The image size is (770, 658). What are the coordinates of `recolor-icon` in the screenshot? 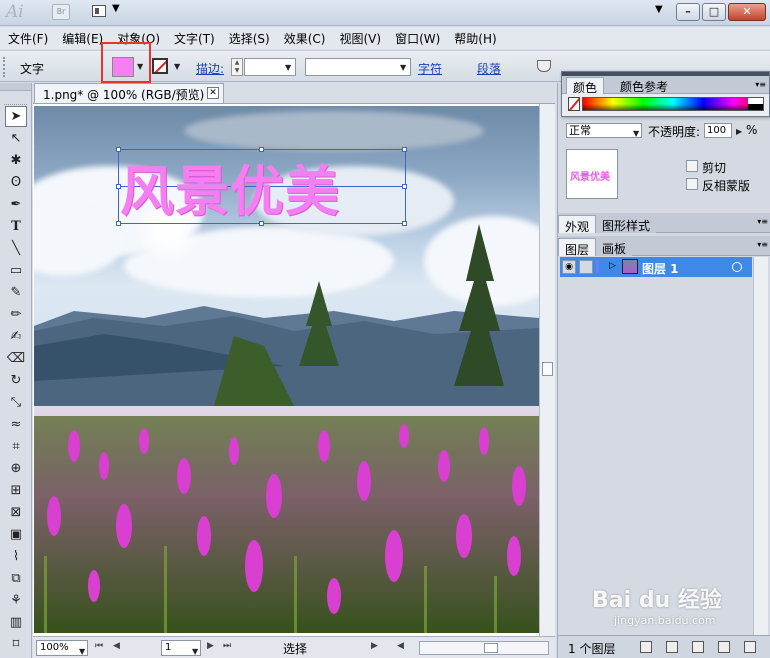 It's located at (544, 66).